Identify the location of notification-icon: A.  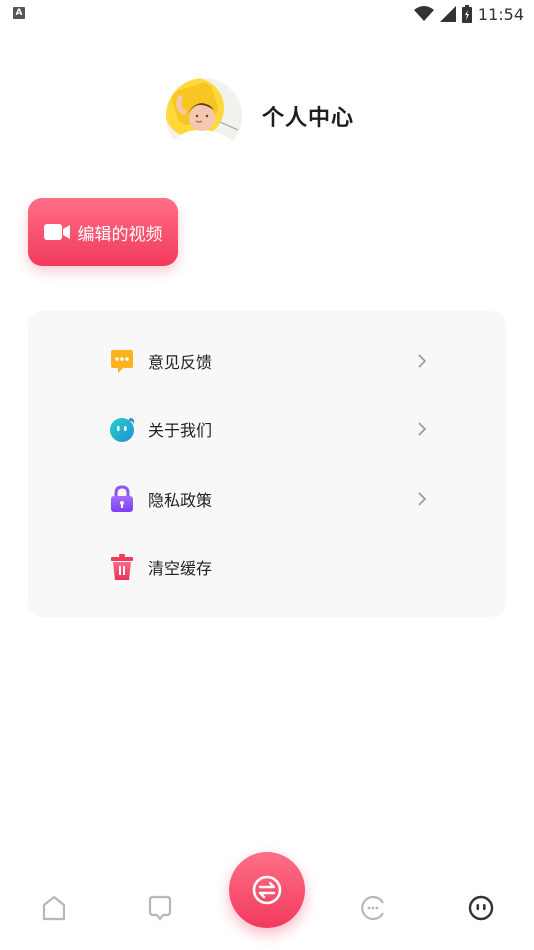
(19, 13).